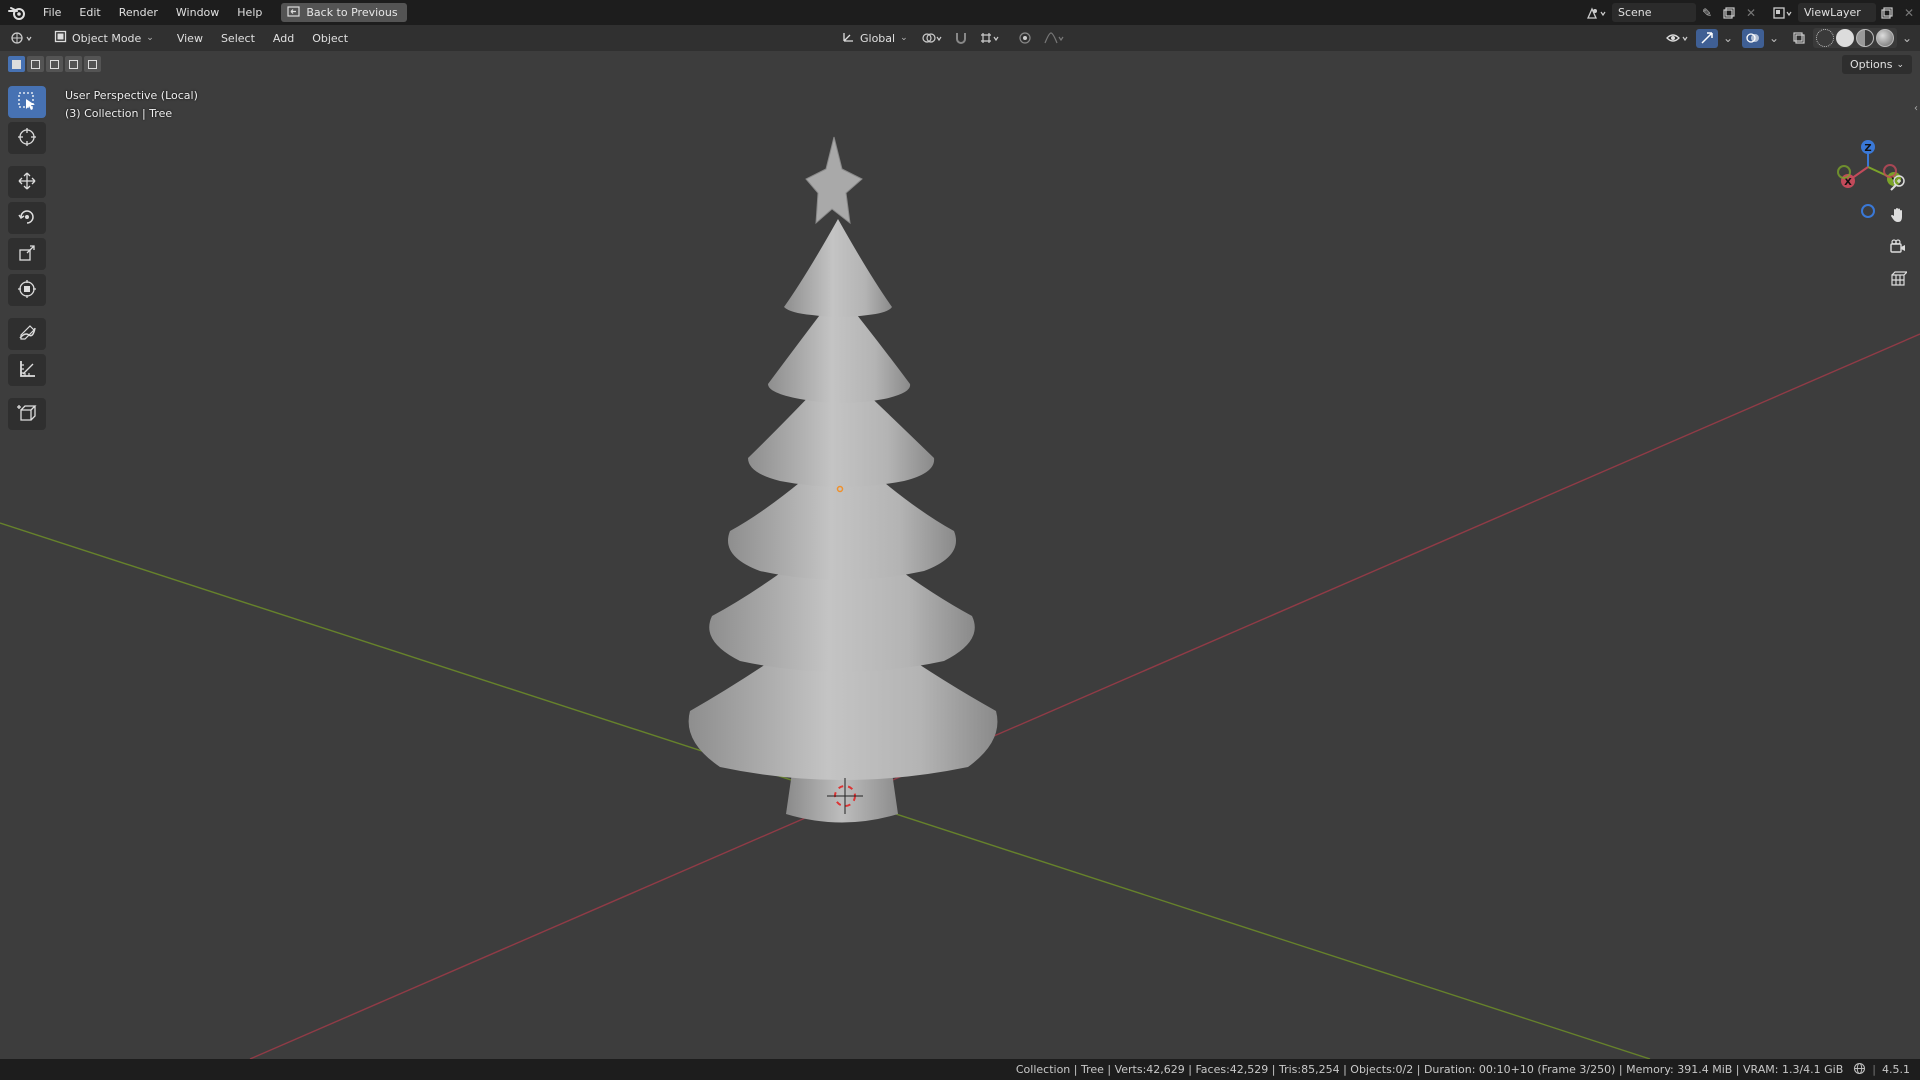  Describe the element at coordinates (119, 113) in the screenshot. I see `collection-label: (3) Collection | Tree` at that location.